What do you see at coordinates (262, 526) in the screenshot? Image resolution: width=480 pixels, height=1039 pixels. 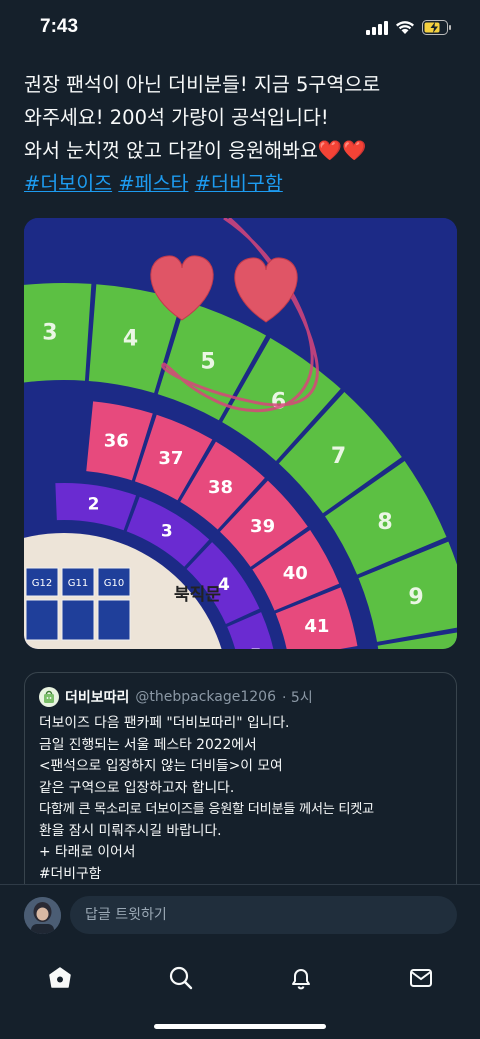 I see `pink-section-label: 39` at bounding box center [262, 526].